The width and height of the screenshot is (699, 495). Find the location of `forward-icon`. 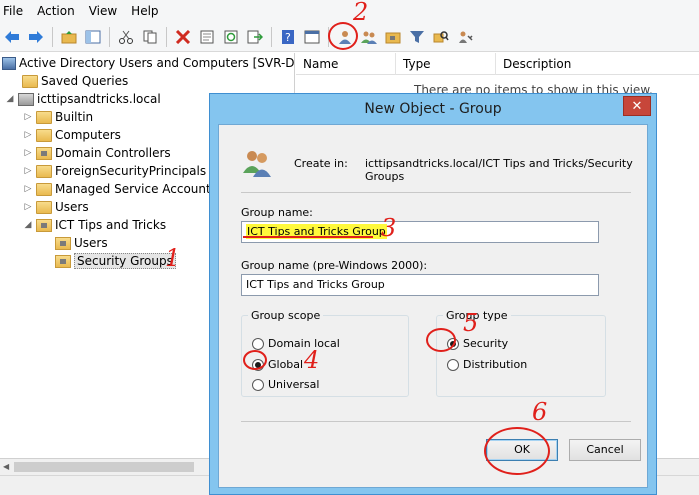

forward-icon is located at coordinates (36, 37).